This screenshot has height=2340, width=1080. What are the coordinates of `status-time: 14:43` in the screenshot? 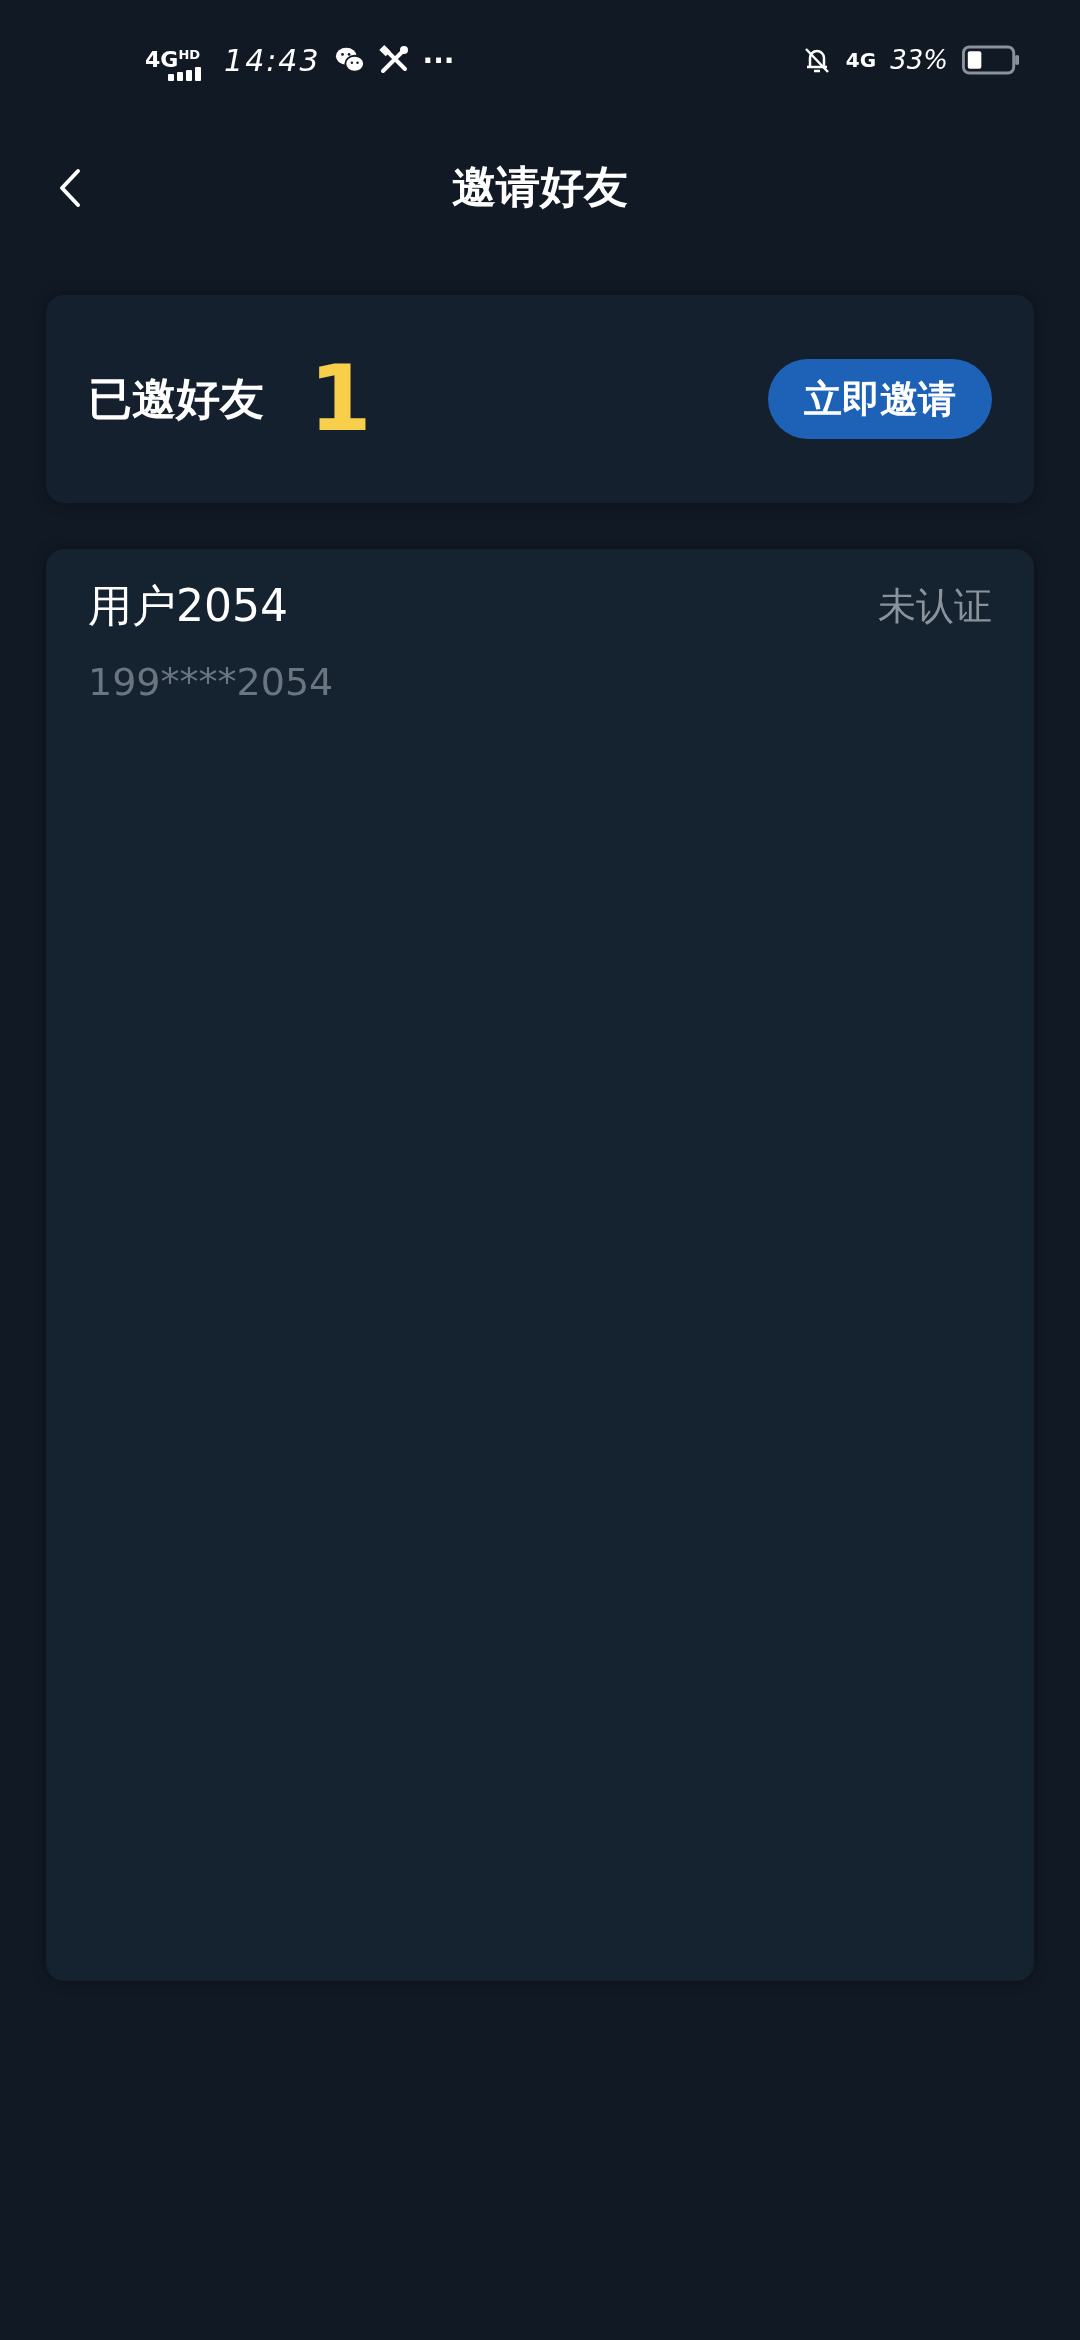 It's located at (272, 60).